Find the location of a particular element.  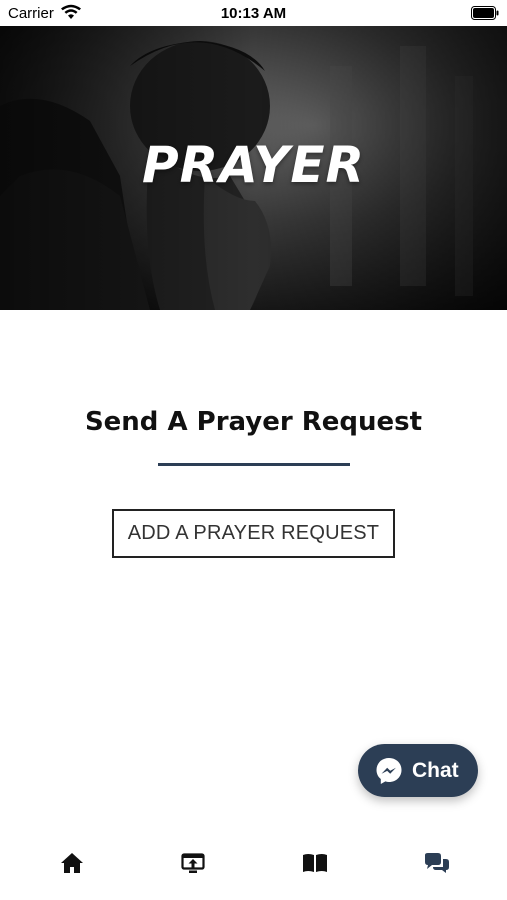

nav-item-chat is located at coordinates (437, 863).